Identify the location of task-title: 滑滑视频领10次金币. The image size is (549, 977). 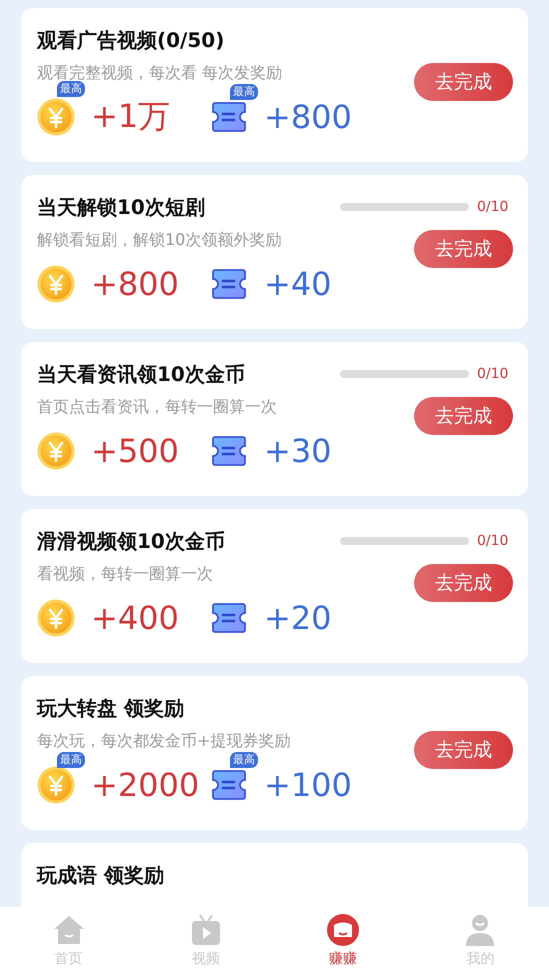
(131, 541).